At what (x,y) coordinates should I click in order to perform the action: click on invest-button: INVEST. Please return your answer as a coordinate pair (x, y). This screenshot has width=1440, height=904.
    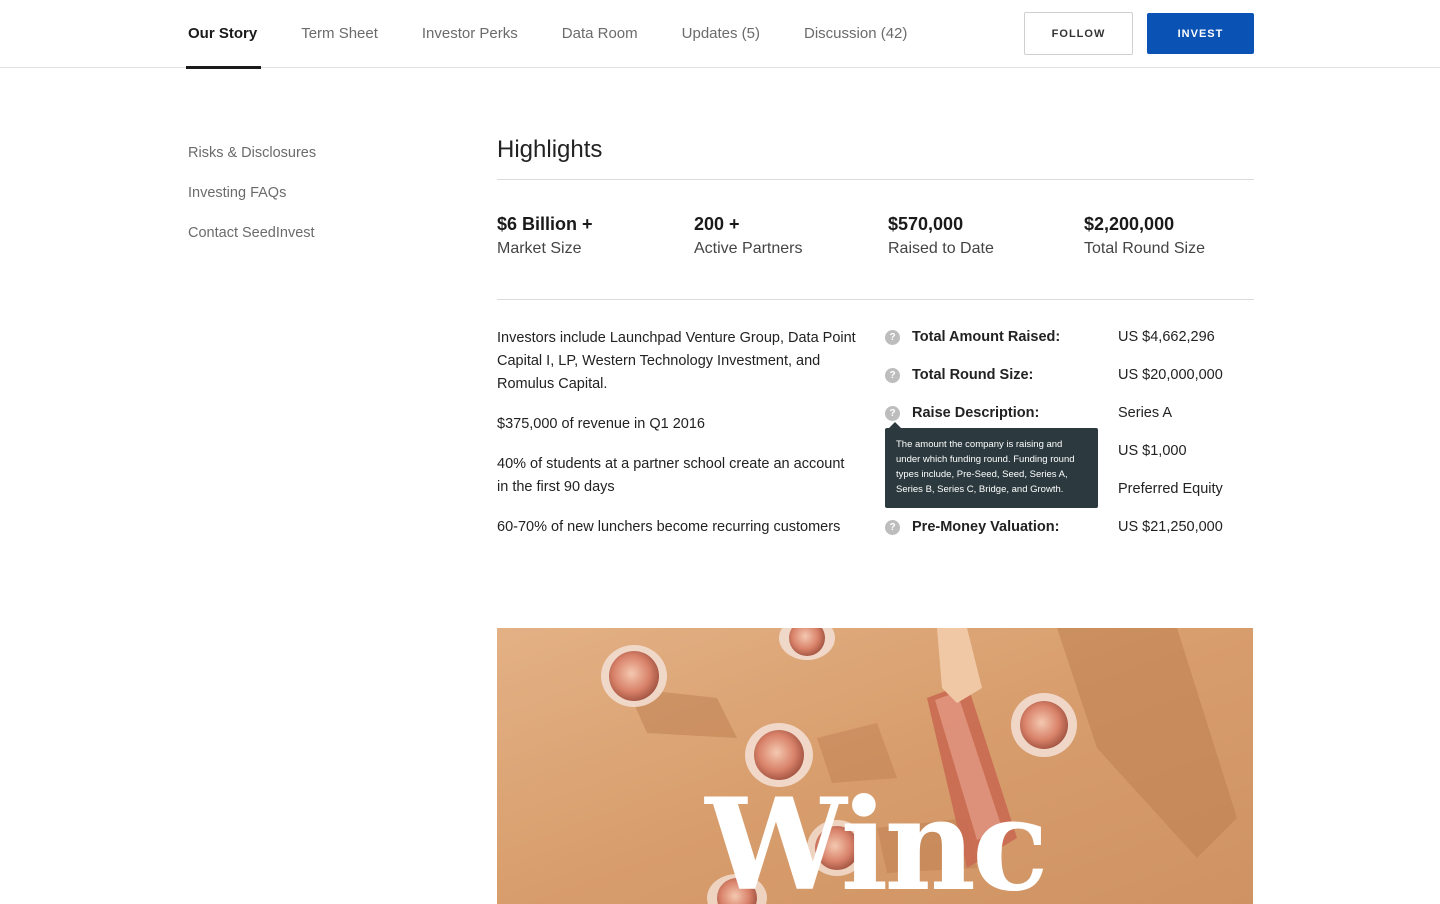
    Looking at the image, I should click on (1200, 33).